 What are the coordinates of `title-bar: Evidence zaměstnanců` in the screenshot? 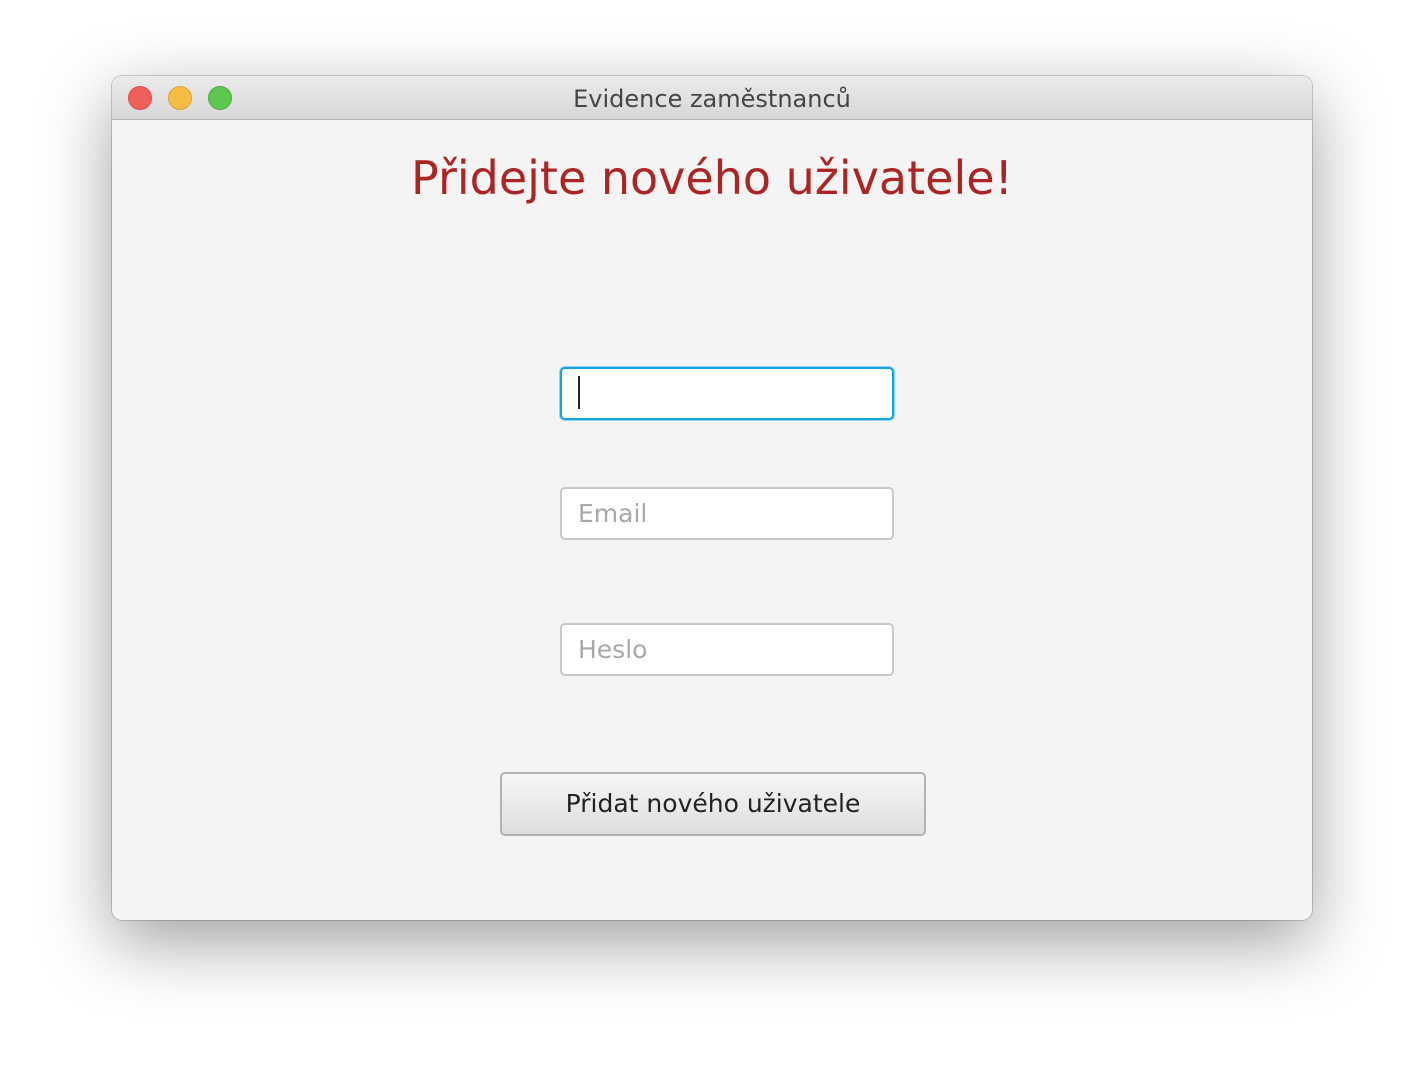 It's located at (712, 98).